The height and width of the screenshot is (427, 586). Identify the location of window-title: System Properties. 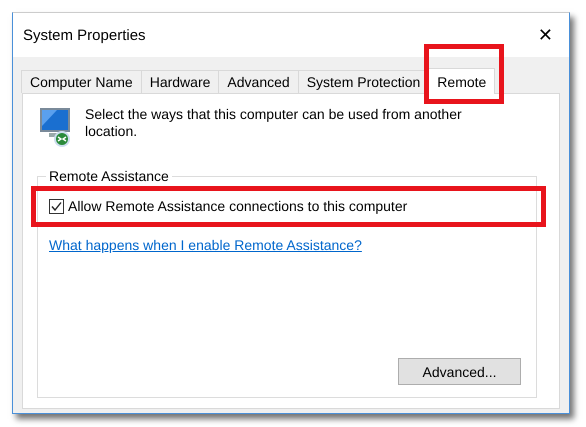
(84, 35).